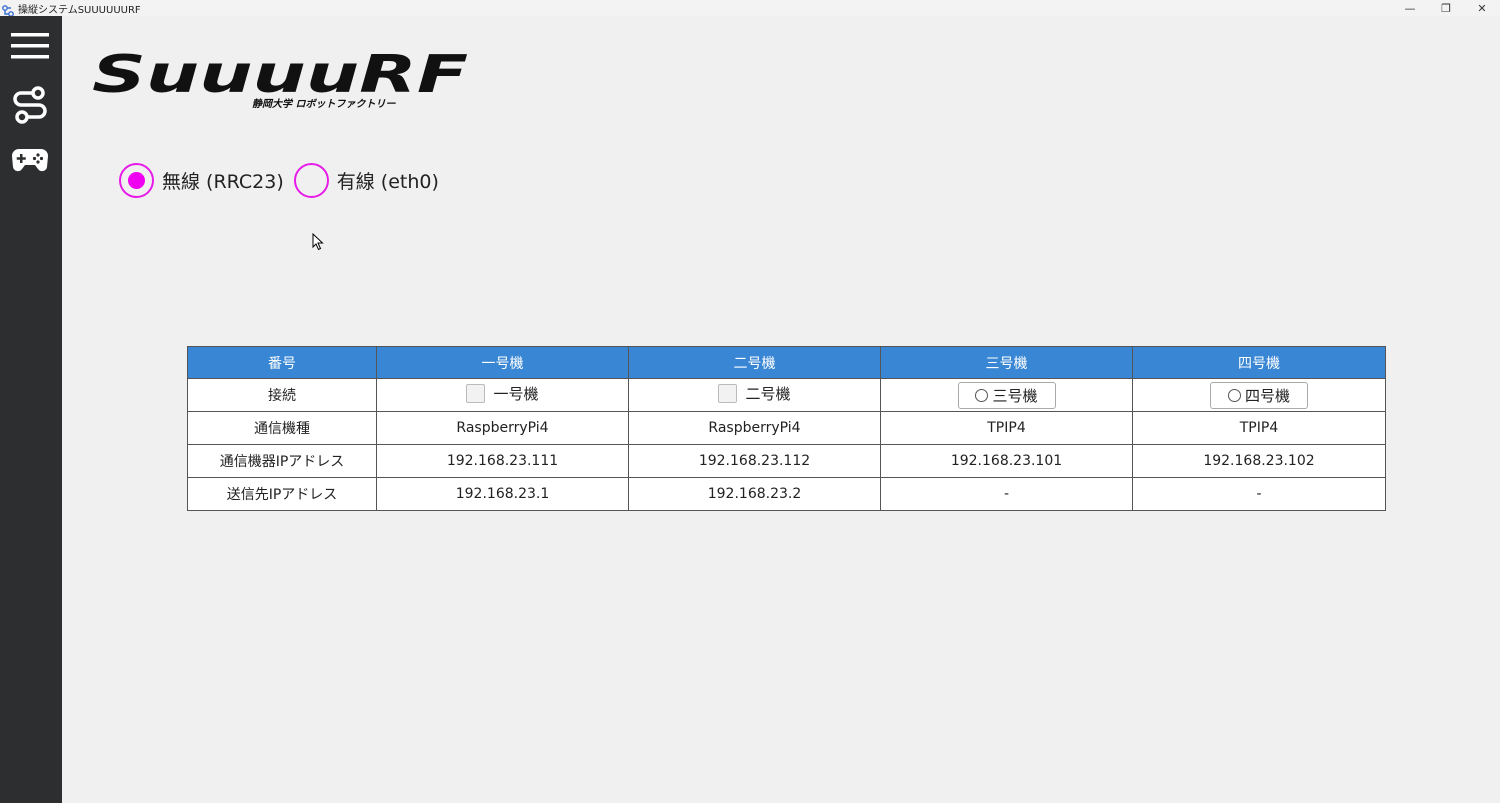  What do you see at coordinates (79, 10) in the screenshot?
I see `window-title: 操縦システムSUUUUUURF` at bounding box center [79, 10].